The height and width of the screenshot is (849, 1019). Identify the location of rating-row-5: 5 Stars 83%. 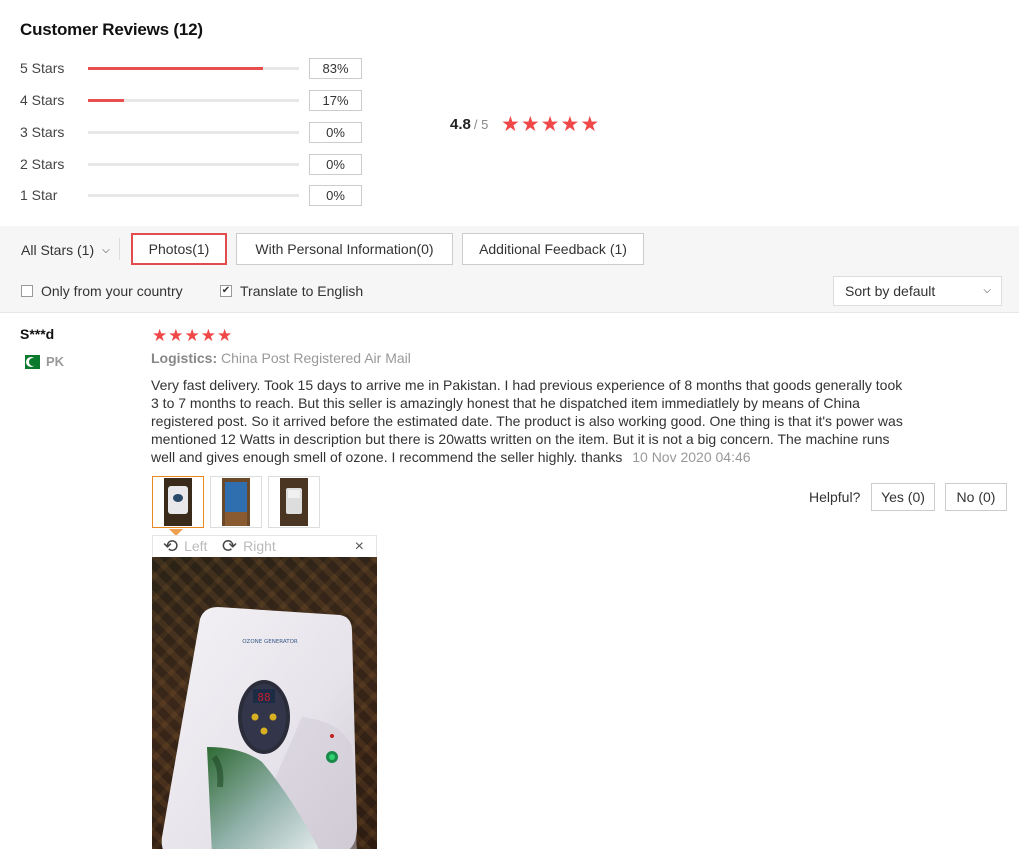
(192, 69).